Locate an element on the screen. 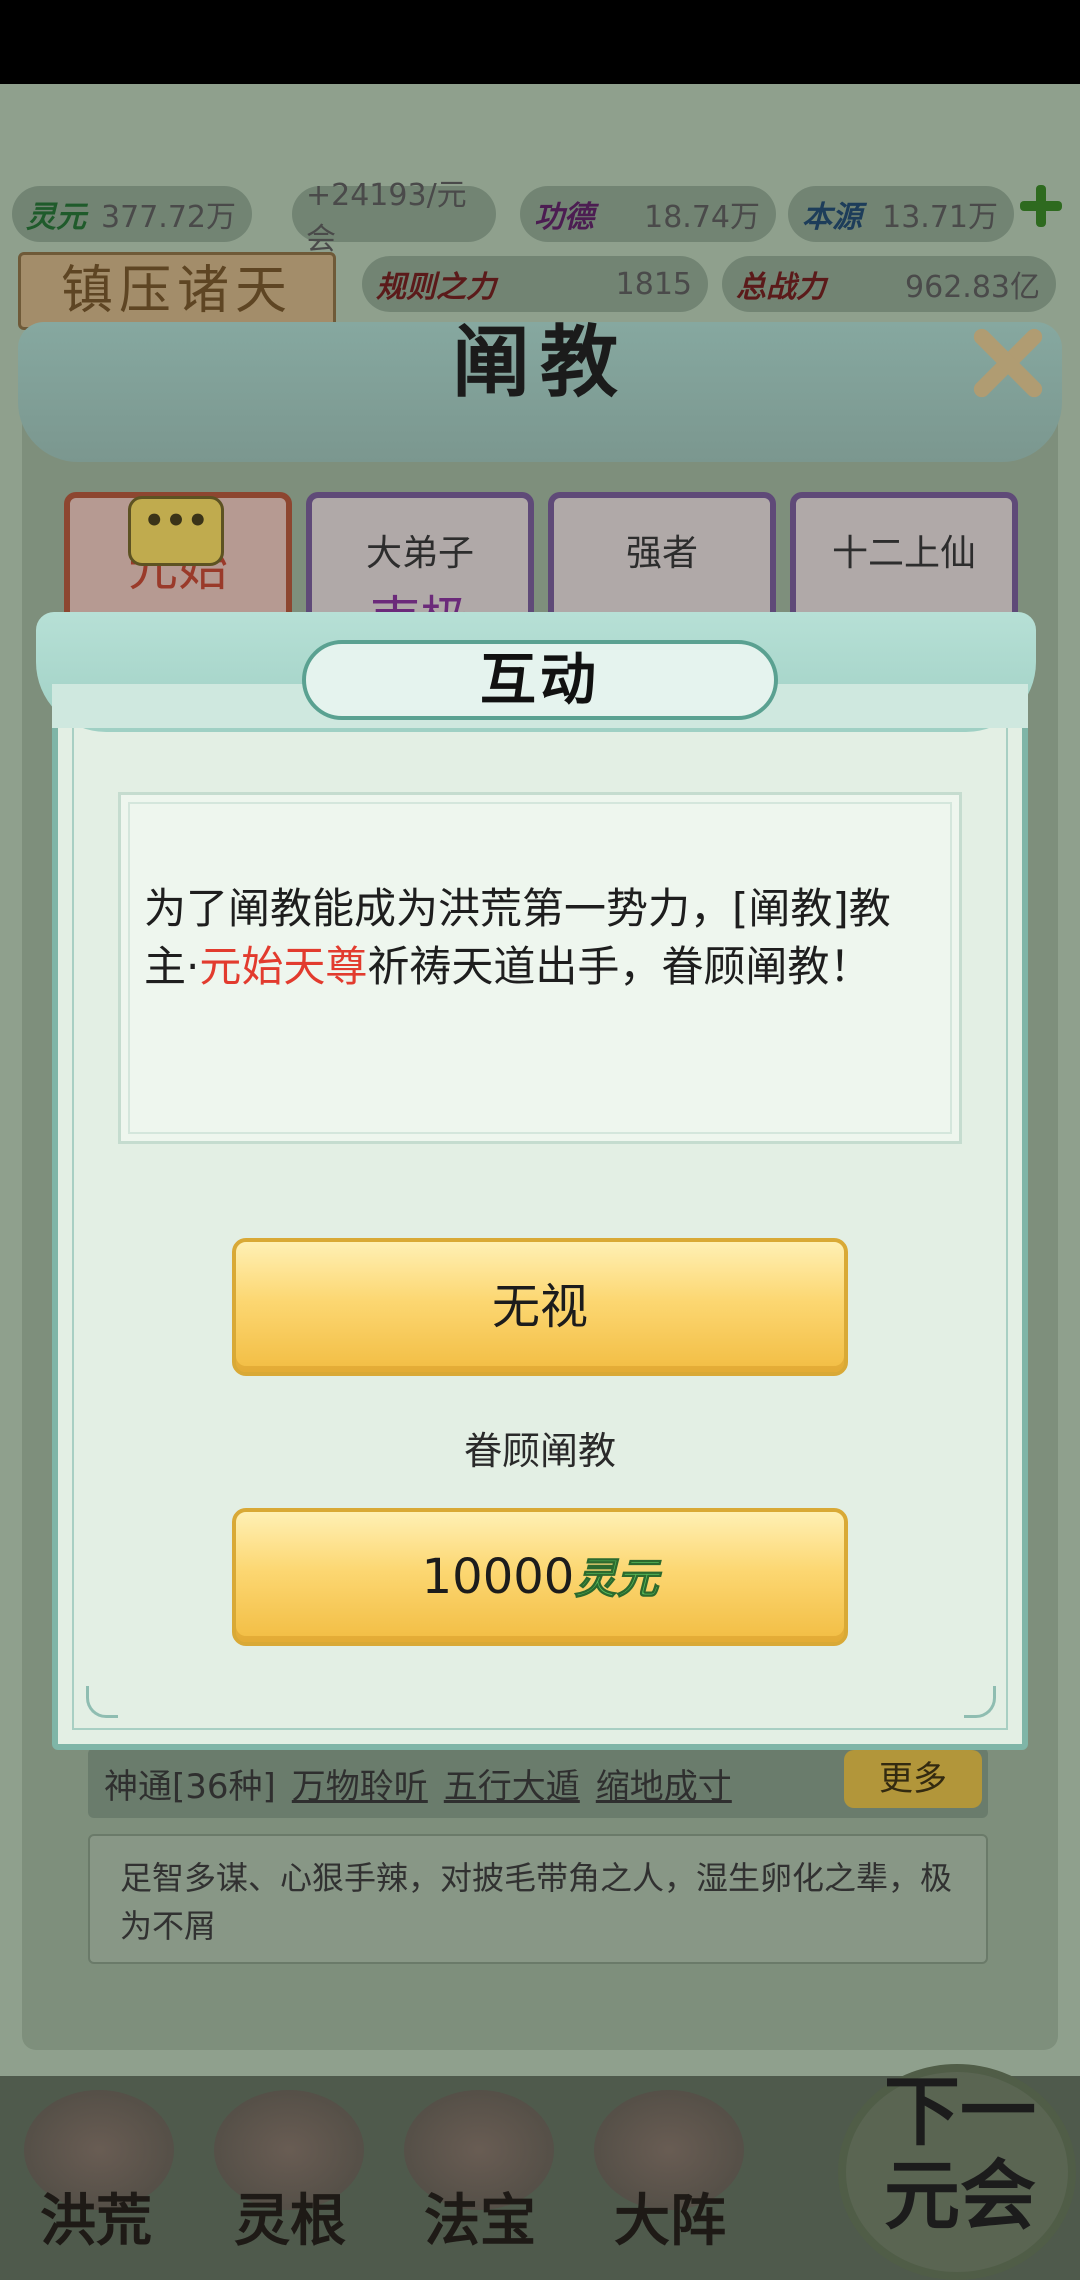  message-text: 祈祷天道出手，眷顾阐教！ is located at coordinates (619, 966).